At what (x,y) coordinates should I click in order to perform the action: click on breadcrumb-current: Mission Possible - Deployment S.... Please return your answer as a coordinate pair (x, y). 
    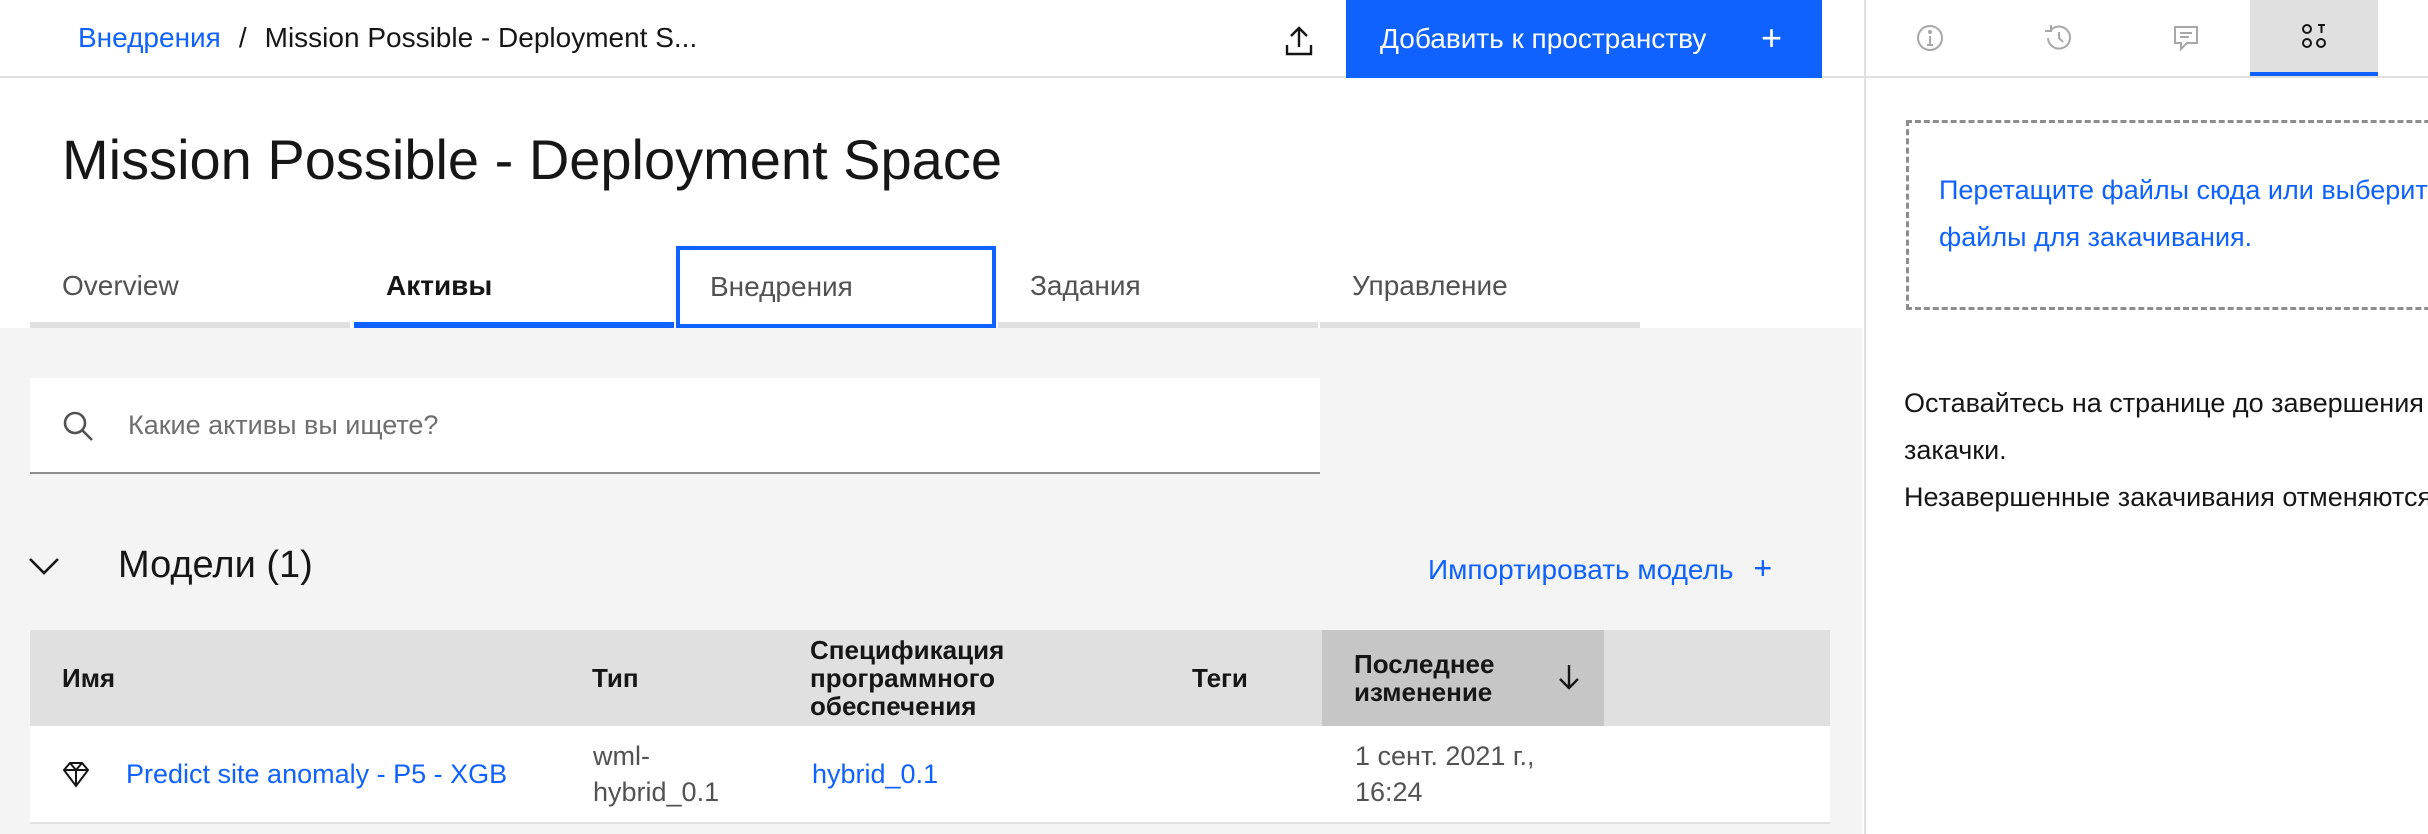
    Looking at the image, I should click on (481, 37).